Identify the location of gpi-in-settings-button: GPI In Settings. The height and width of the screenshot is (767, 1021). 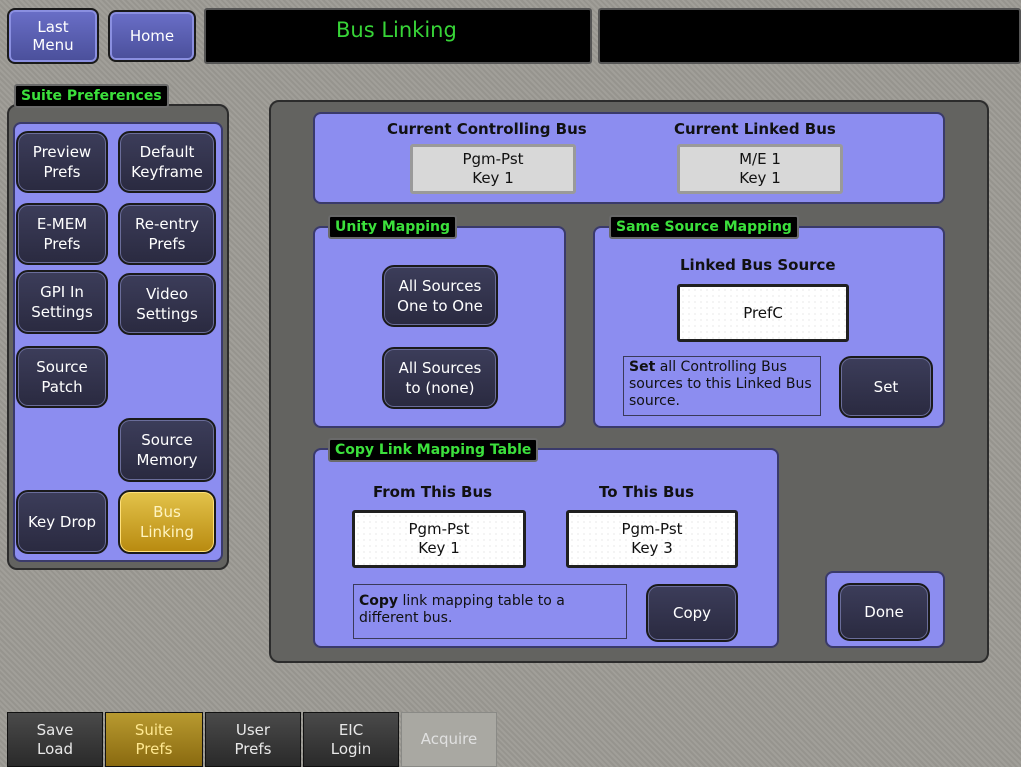
(62, 302).